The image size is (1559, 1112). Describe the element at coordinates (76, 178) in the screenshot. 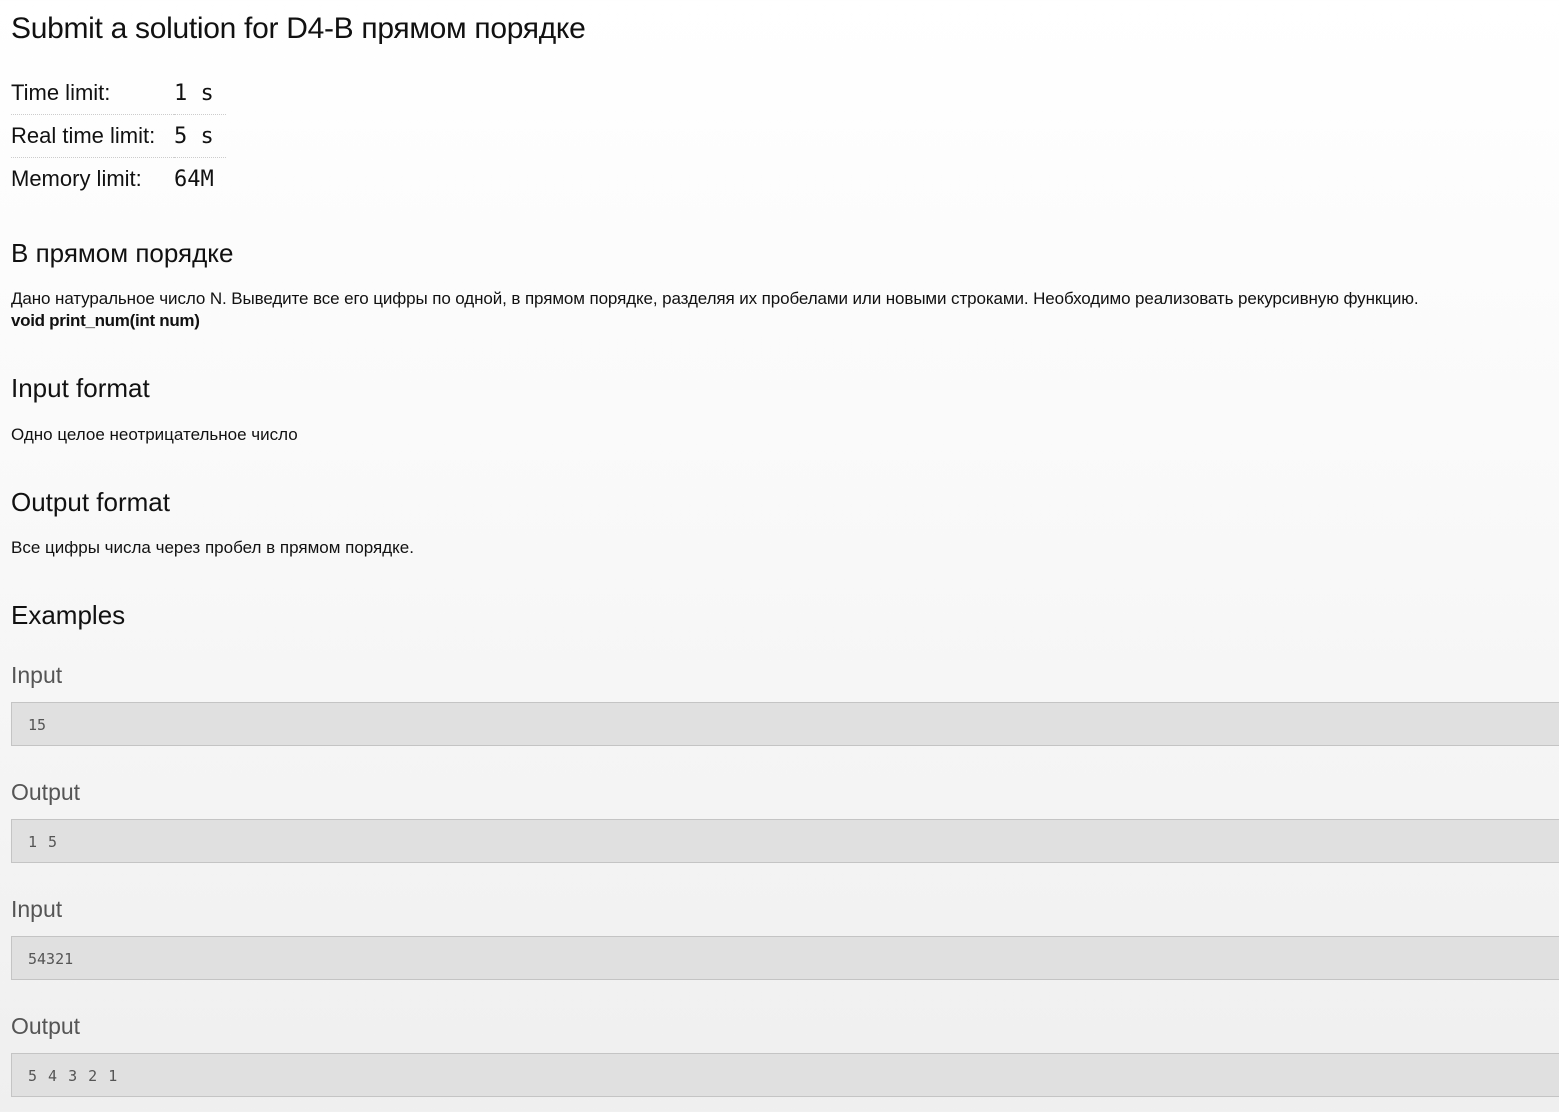

I see `memory-limit-label: Memory limit:` at that location.